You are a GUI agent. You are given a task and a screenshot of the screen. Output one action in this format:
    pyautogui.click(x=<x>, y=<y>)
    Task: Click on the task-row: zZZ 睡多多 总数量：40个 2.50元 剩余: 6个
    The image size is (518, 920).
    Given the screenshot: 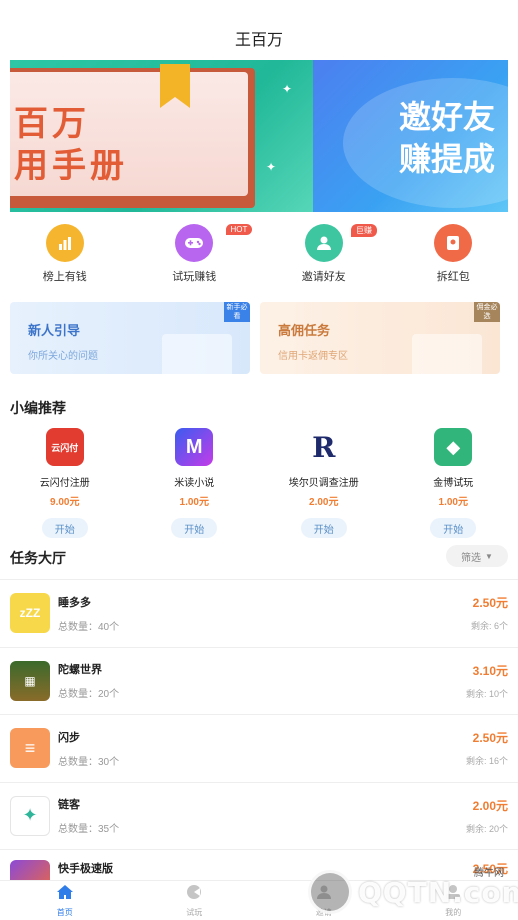 What is the action you would take?
    pyautogui.click(x=259, y=613)
    